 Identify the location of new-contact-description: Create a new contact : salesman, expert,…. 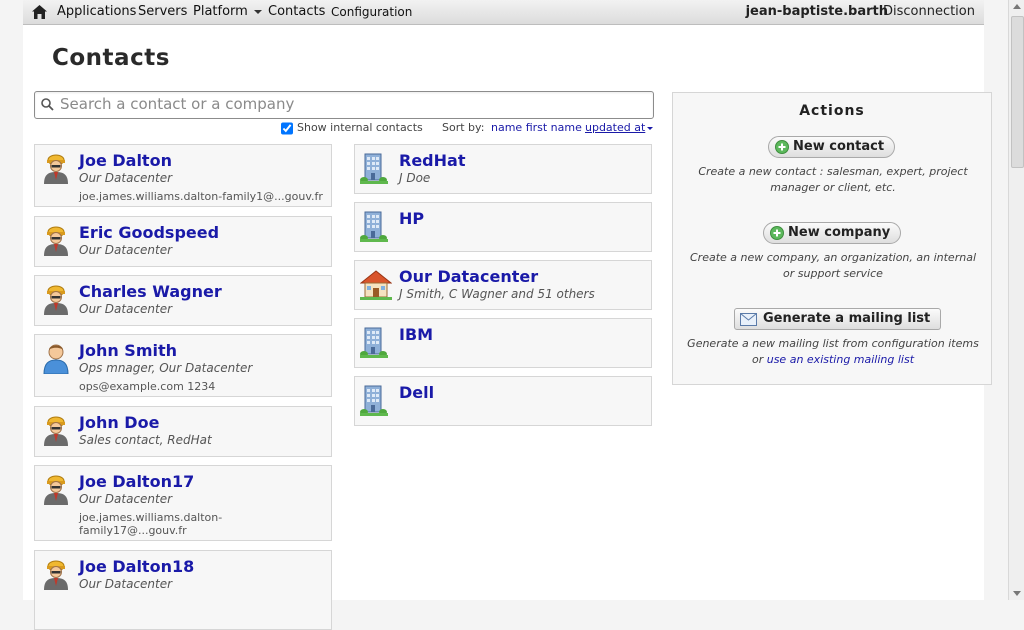
(833, 179).